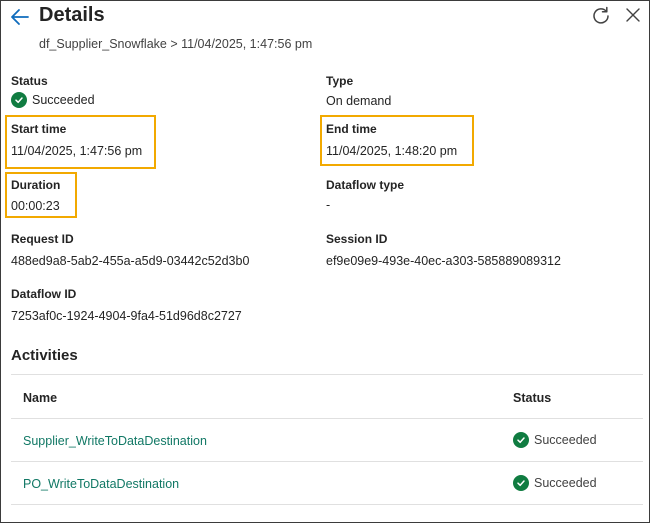  I want to click on activity-link: PO_WriteToDataDestination, so click(101, 484).